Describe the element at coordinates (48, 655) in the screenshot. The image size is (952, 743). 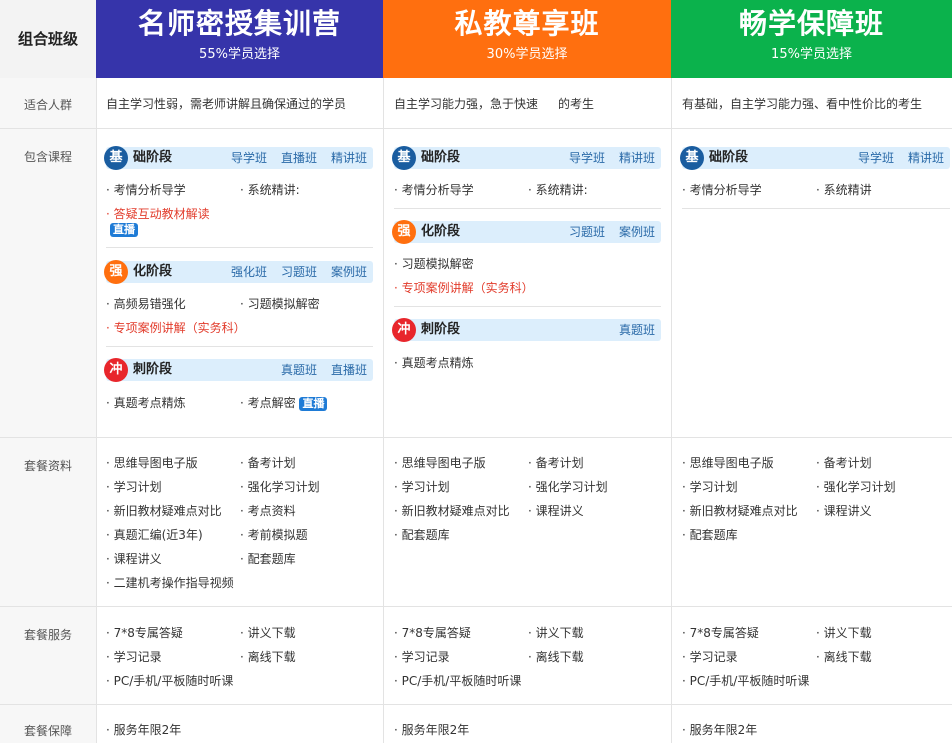
I see `row-label-services: 套餐服务` at that location.